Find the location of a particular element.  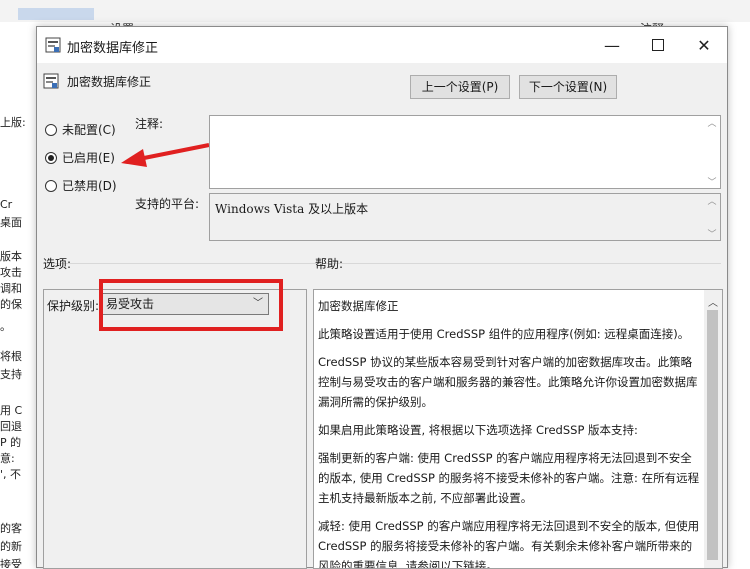

help-label: 帮助: is located at coordinates (329, 264).